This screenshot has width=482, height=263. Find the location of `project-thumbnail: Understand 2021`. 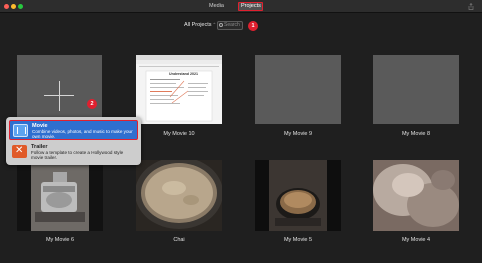

project-thumbnail: Understand 2021 is located at coordinates (179, 89).